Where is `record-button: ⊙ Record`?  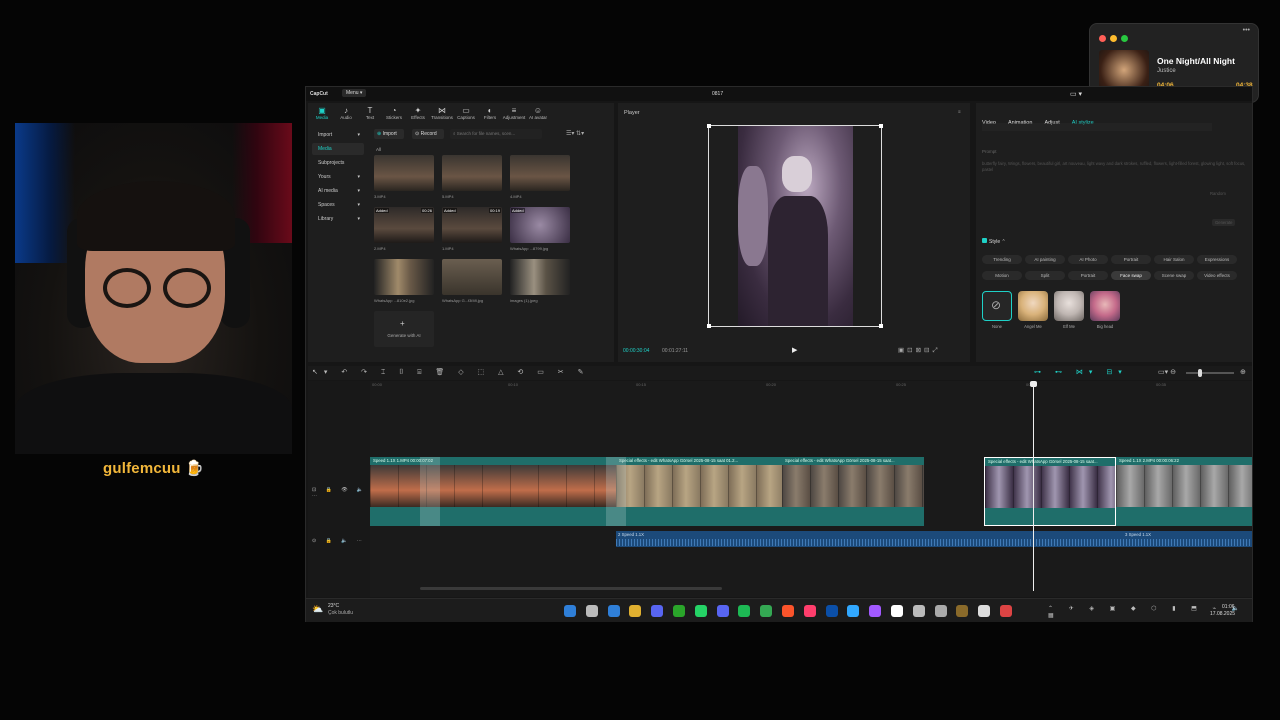
record-button: ⊙ Record is located at coordinates (428, 134).